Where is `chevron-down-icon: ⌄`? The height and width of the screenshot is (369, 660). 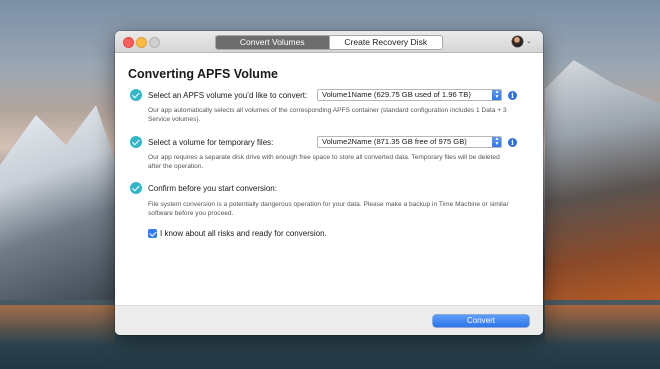
chevron-down-icon: ⌄ is located at coordinates (529, 41).